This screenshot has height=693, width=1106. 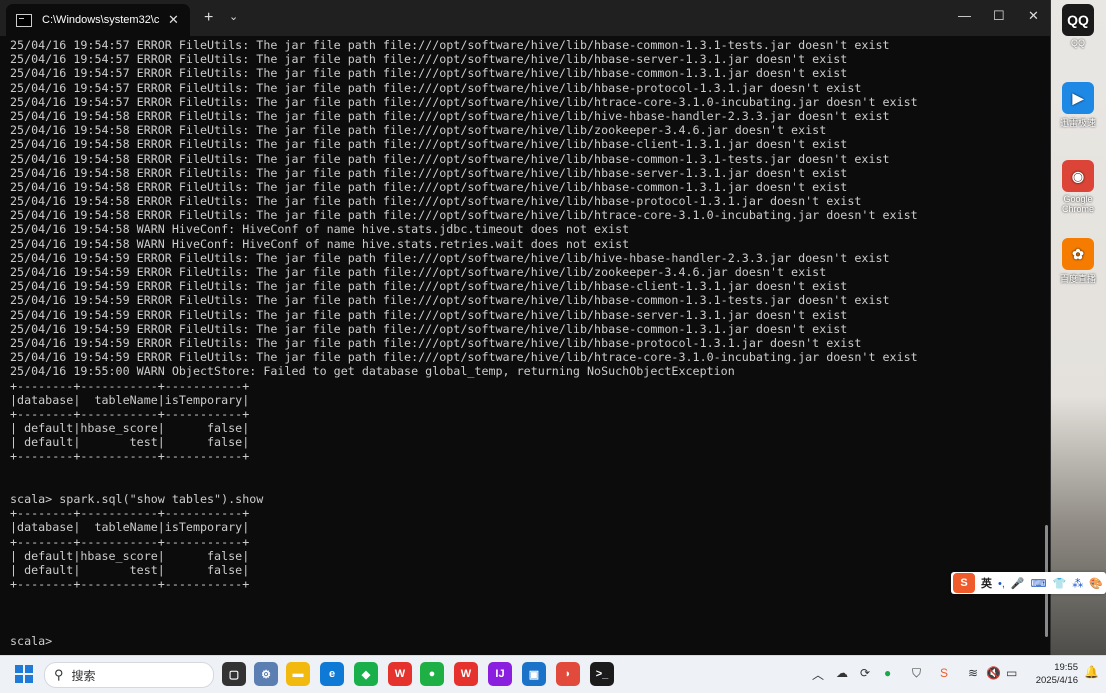 What do you see at coordinates (137, 499) in the screenshot?
I see `terminal-line: scala> spark.sql("show tables").show` at bounding box center [137, 499].